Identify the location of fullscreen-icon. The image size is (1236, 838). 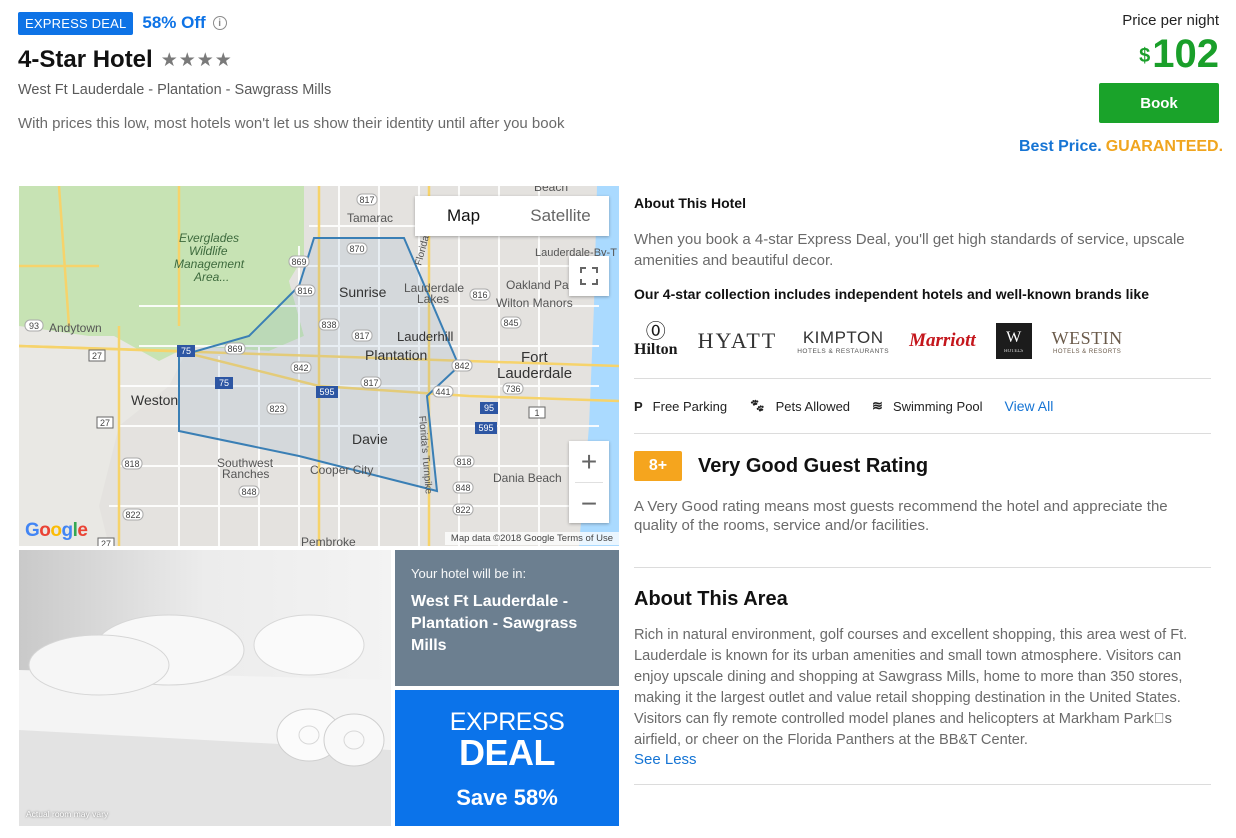
(589, 276).